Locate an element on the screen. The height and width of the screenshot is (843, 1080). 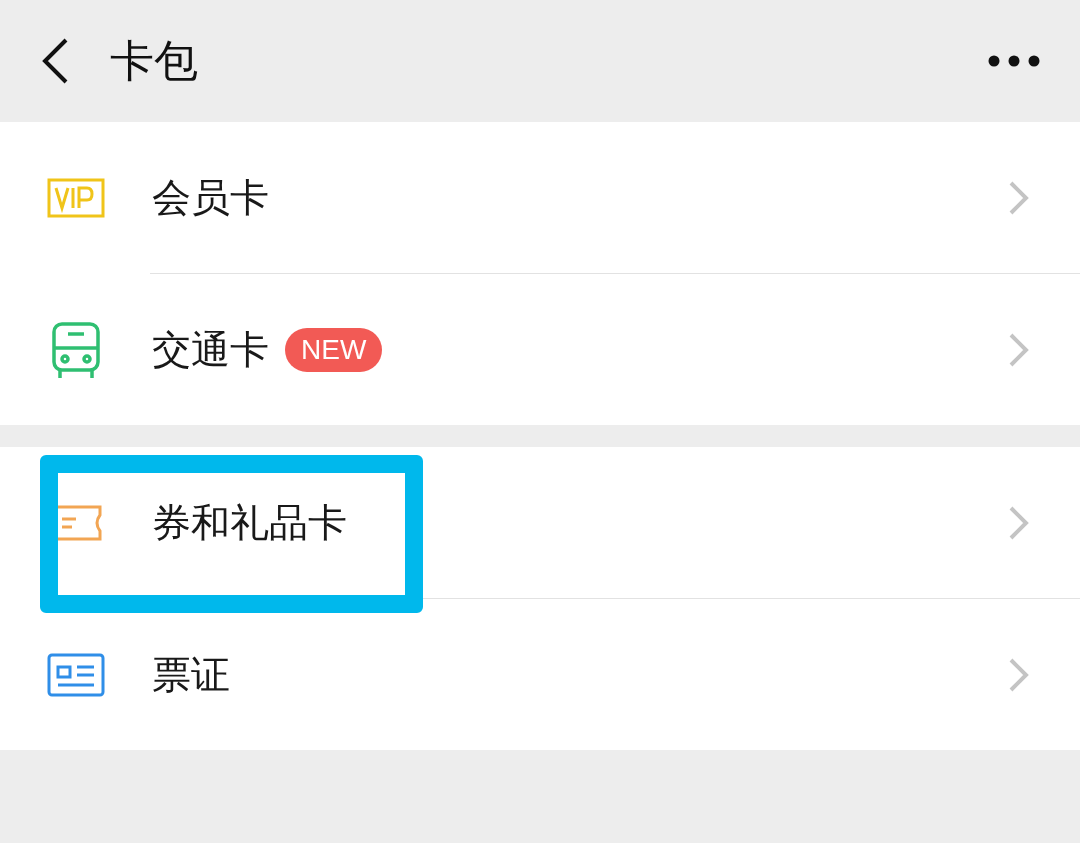
new-badge: NEW is located at coordinates (334, 349).